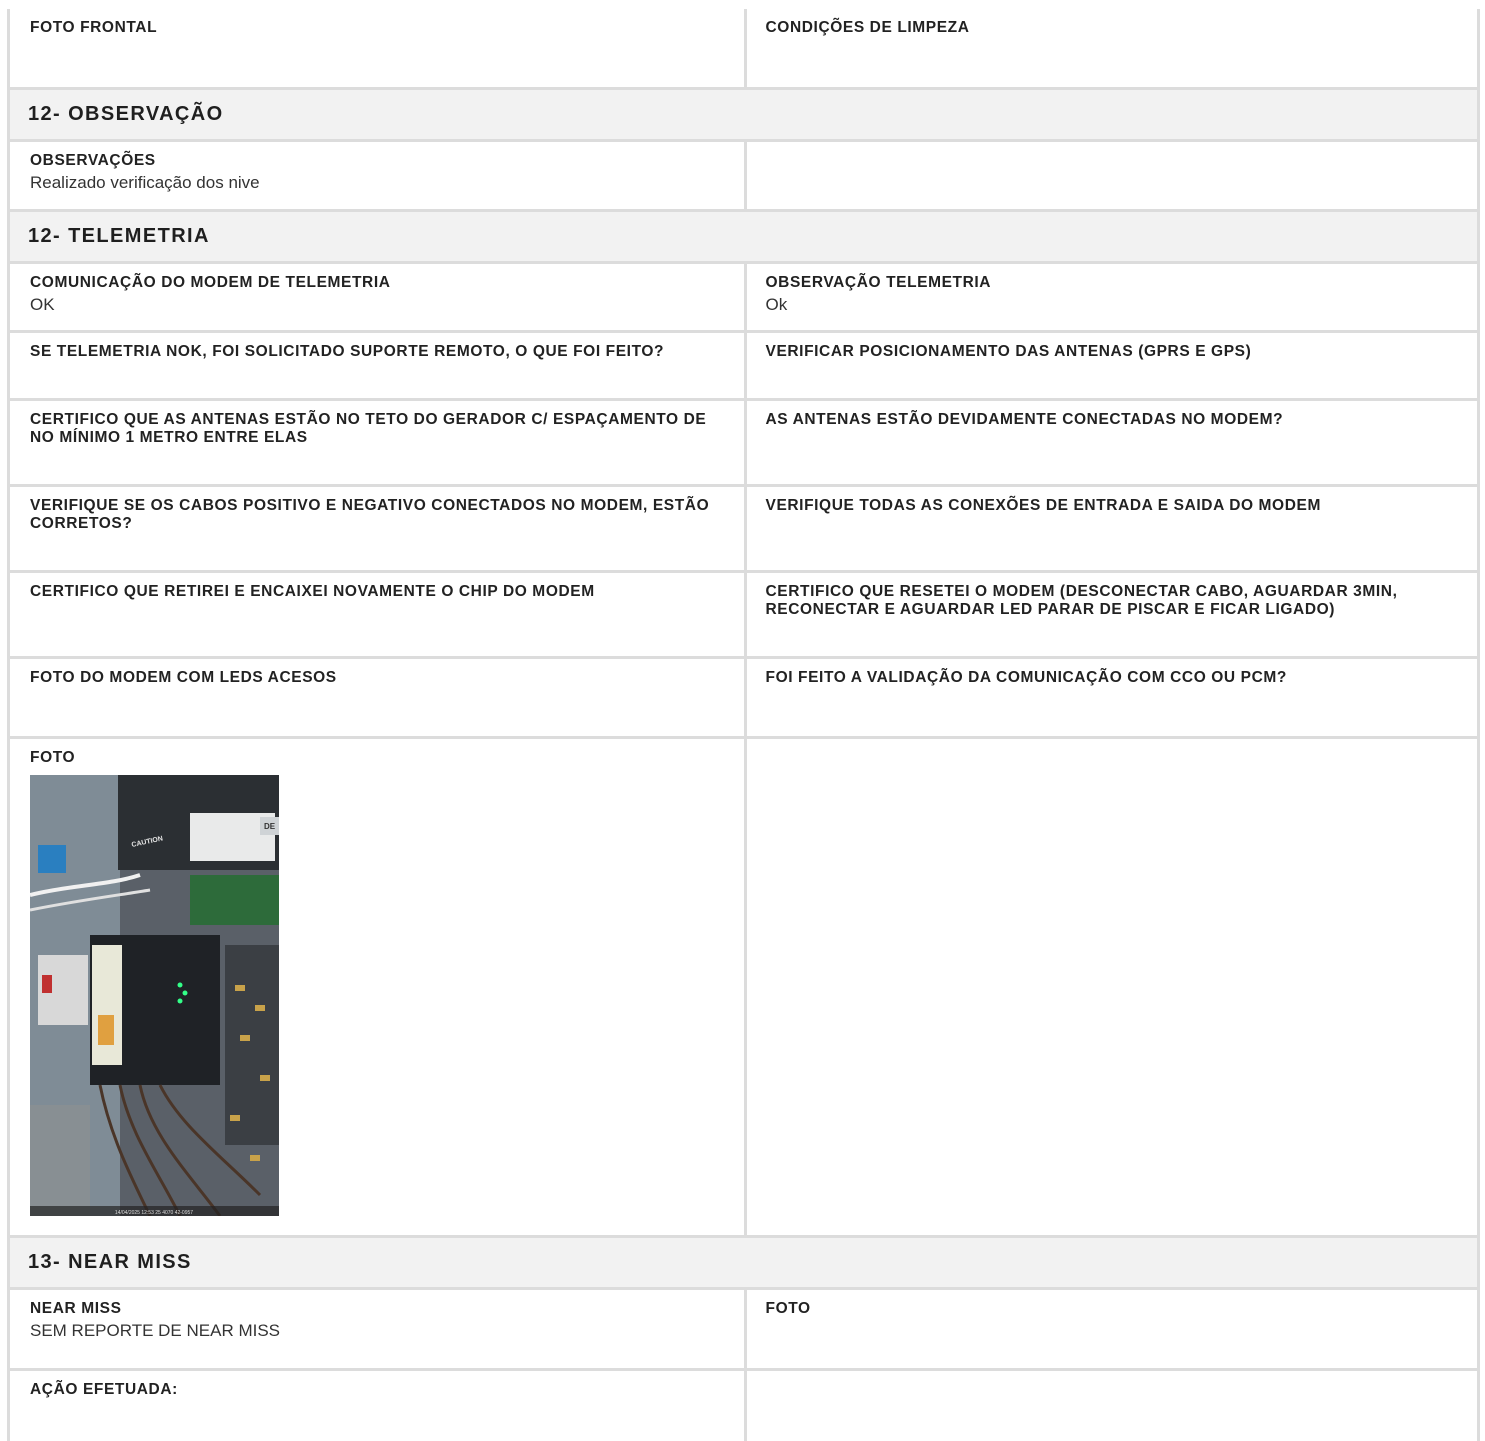 Image resolution: width=1485 pixels, height=1441 pixels. What do you see at coordinates (1110, 1329) in the screenshot?
I see `field-near-miss-foto: FOTO` at bounding box center [1110, 1329].